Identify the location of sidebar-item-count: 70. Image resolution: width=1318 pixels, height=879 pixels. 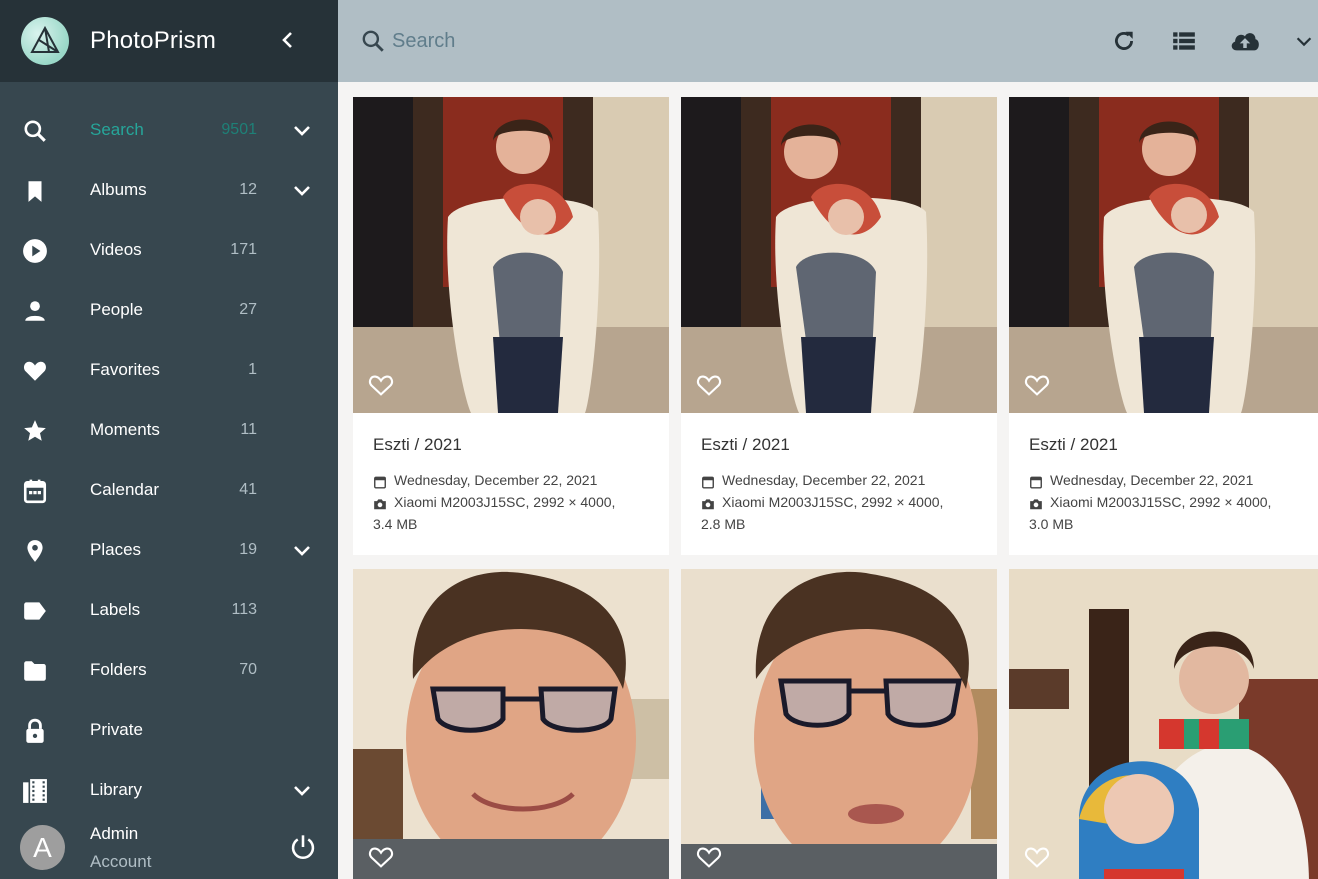
(248, 669).